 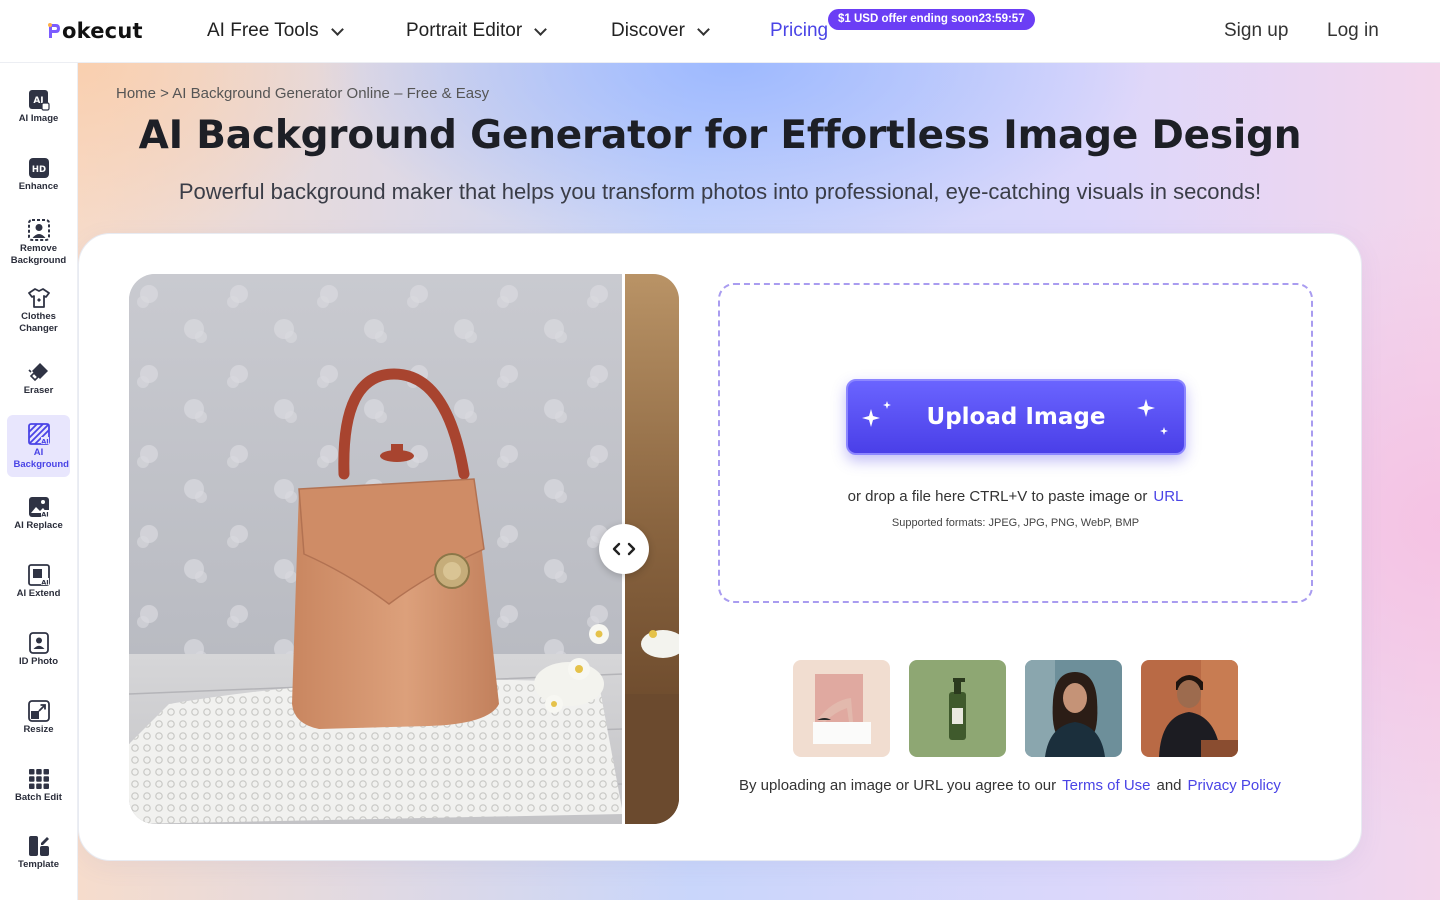 I want to click on terms-and: and, so click(x=1169, y=785).